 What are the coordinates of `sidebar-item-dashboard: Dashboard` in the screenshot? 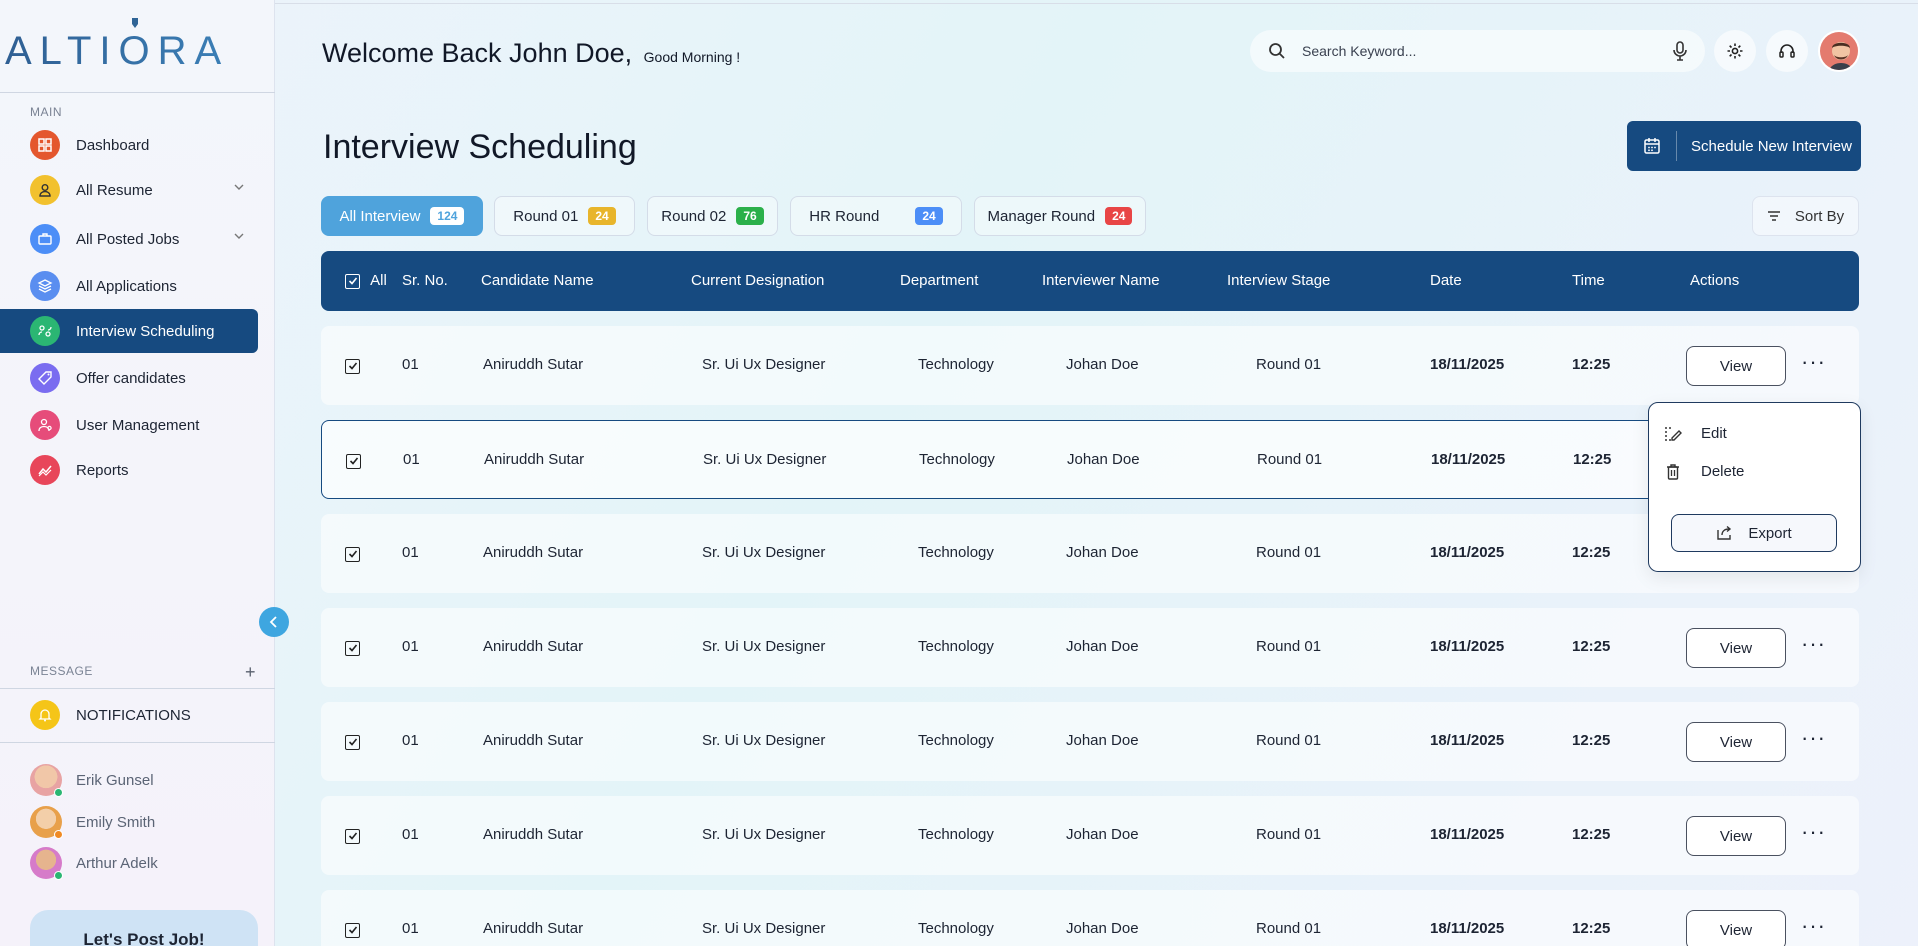 It's located at (129, 145).